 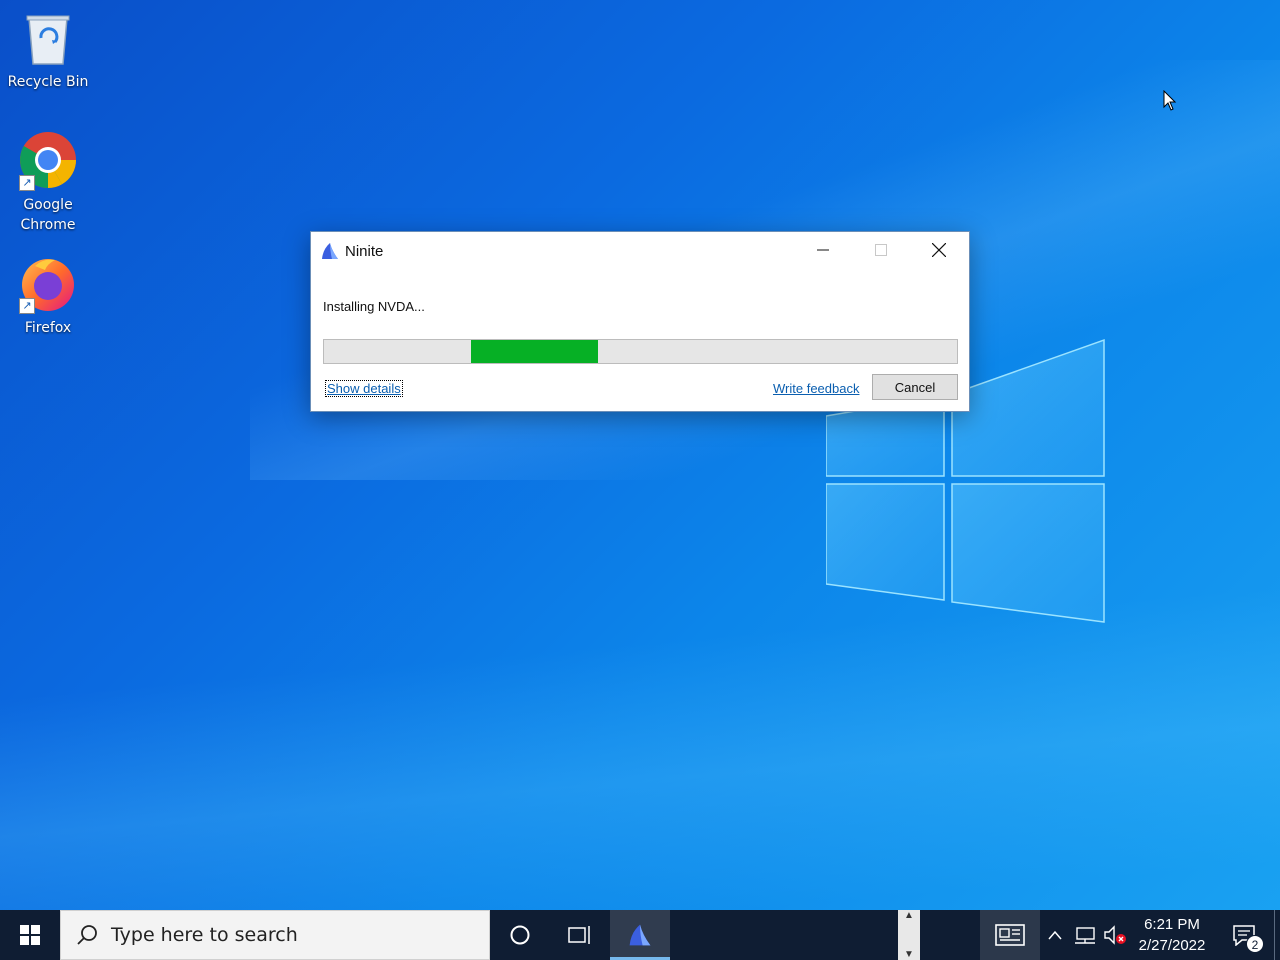 I want to click on dialog-title: Ninite, so click(x=364, y=251).